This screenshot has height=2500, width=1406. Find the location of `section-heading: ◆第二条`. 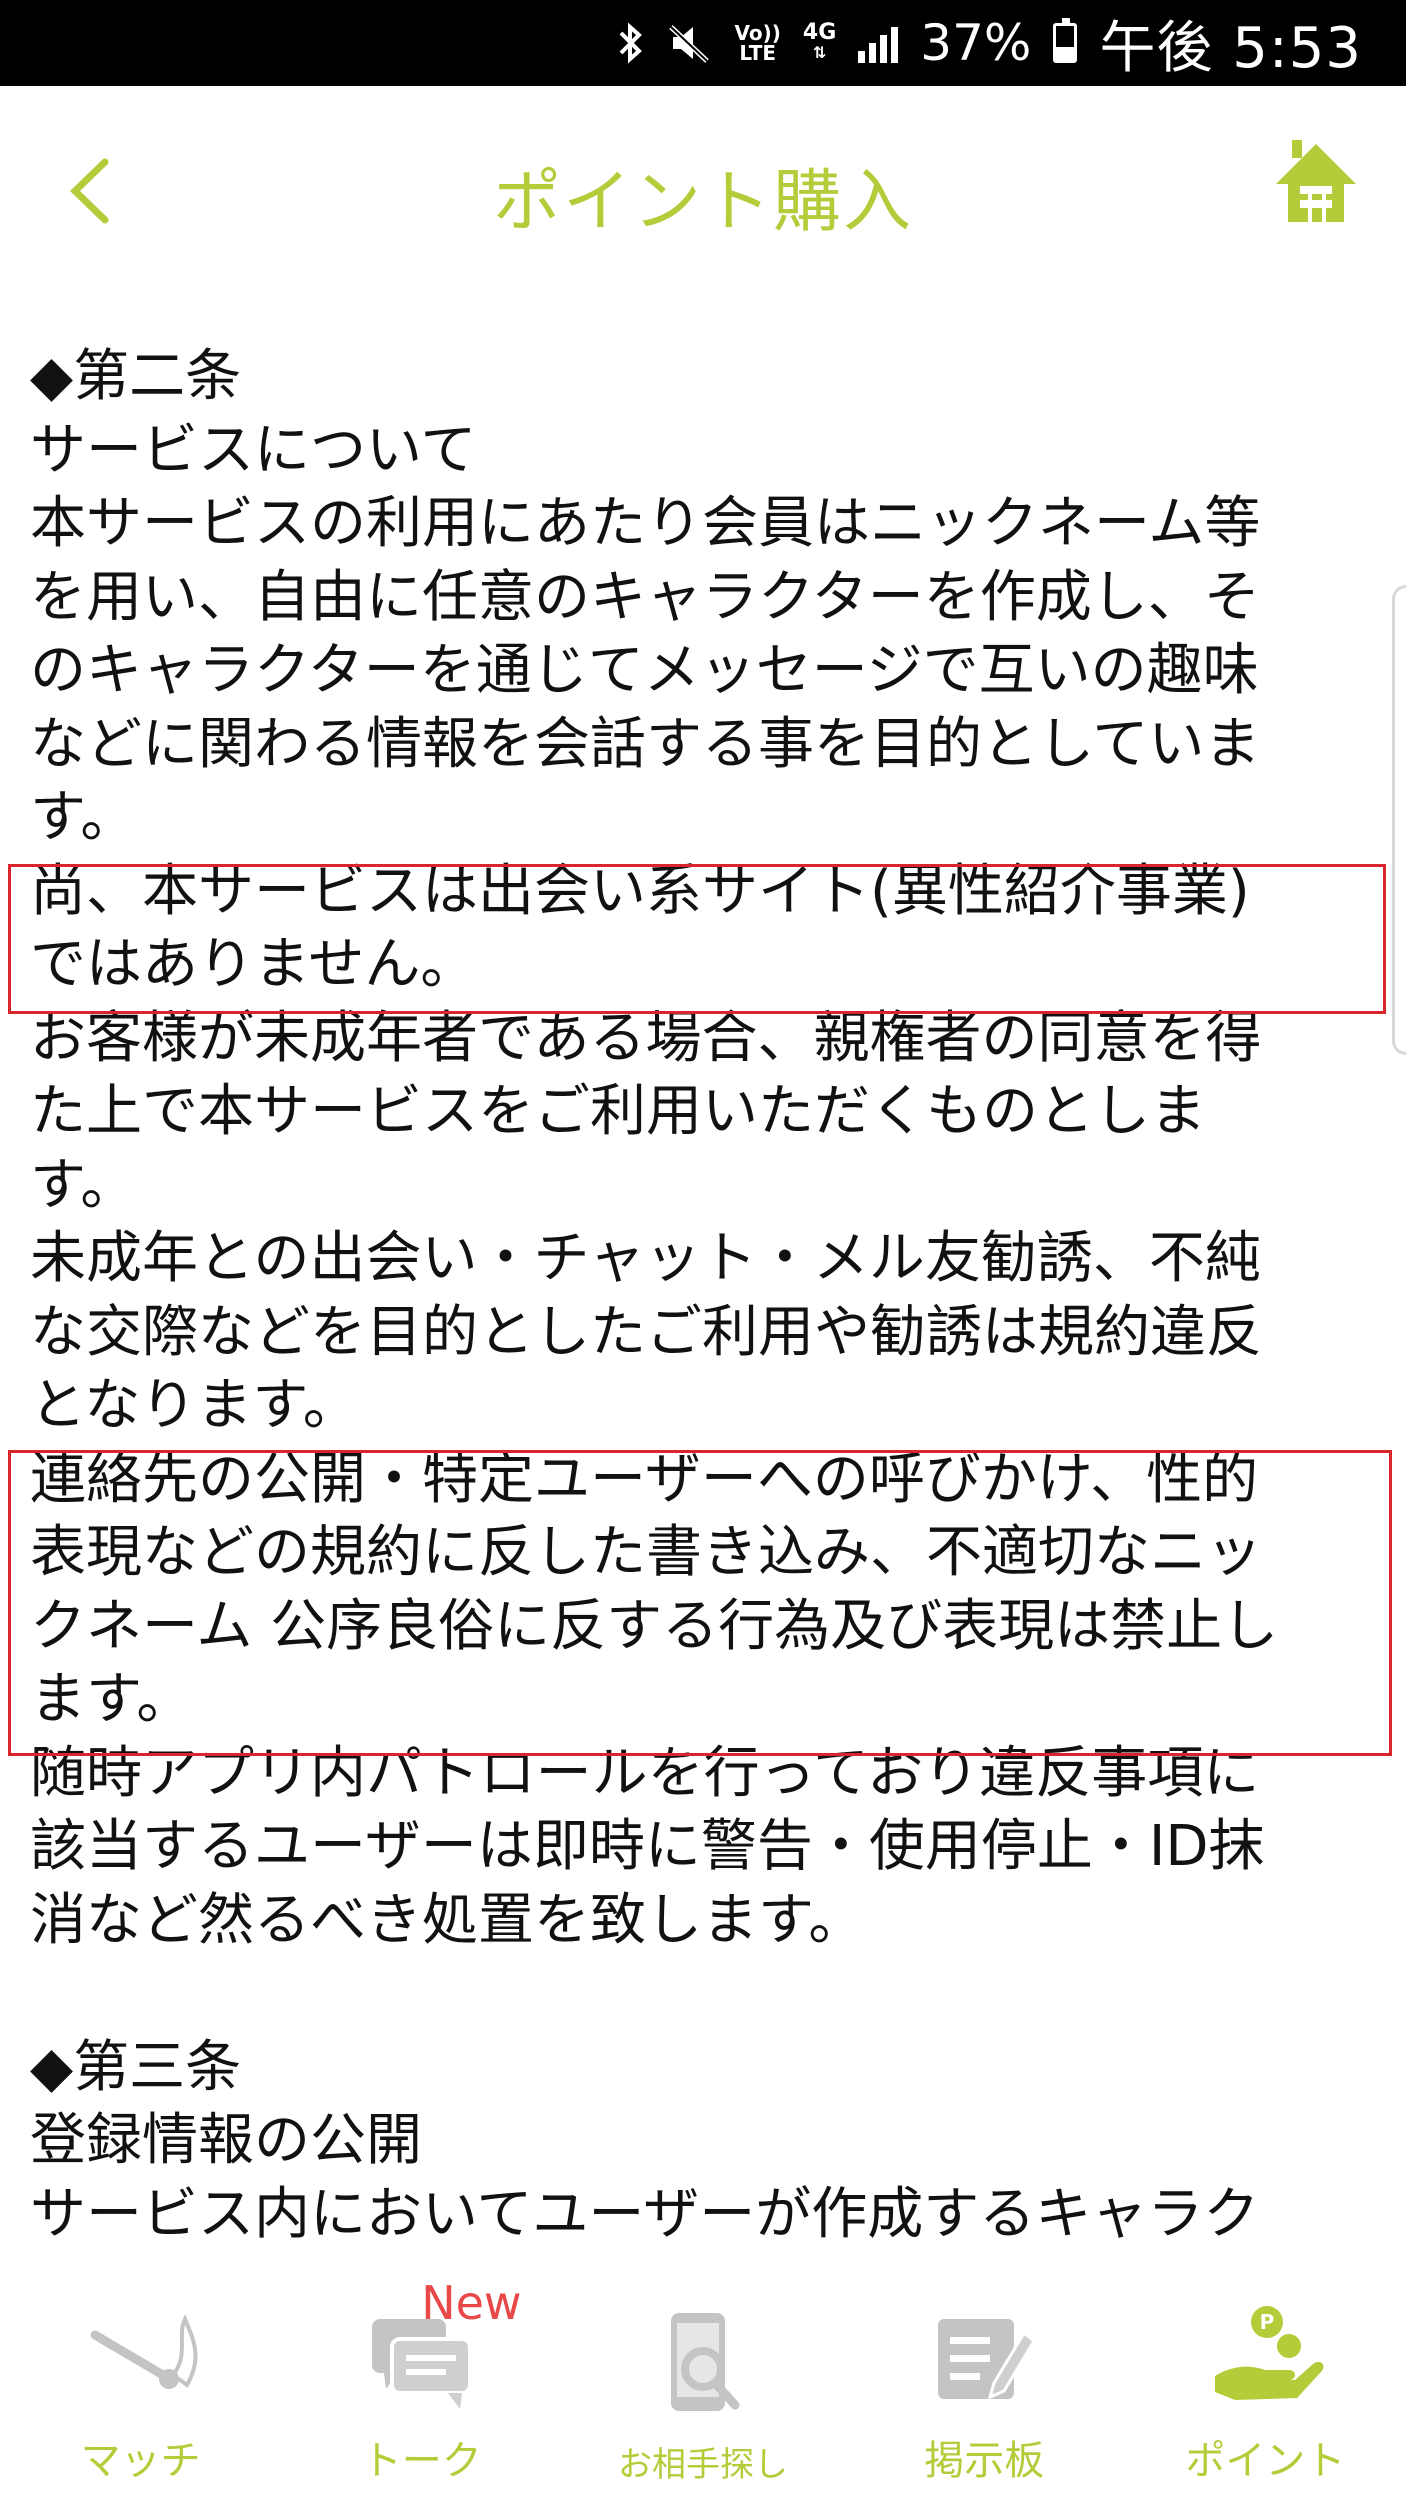

section-heading: ◆第二条 is located at coordinates (136, 376).